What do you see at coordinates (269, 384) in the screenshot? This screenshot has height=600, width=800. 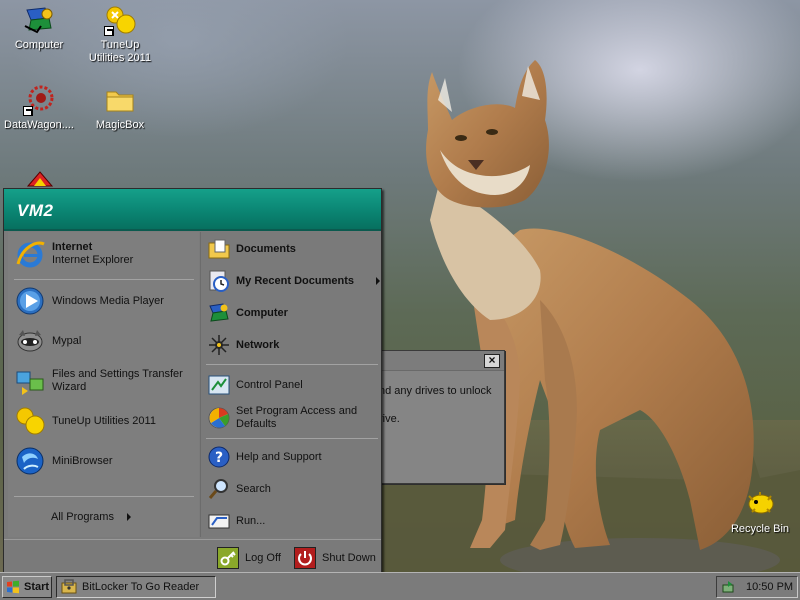 I see `menu-item-label: Control Panel` at bounding box center [269, 384].